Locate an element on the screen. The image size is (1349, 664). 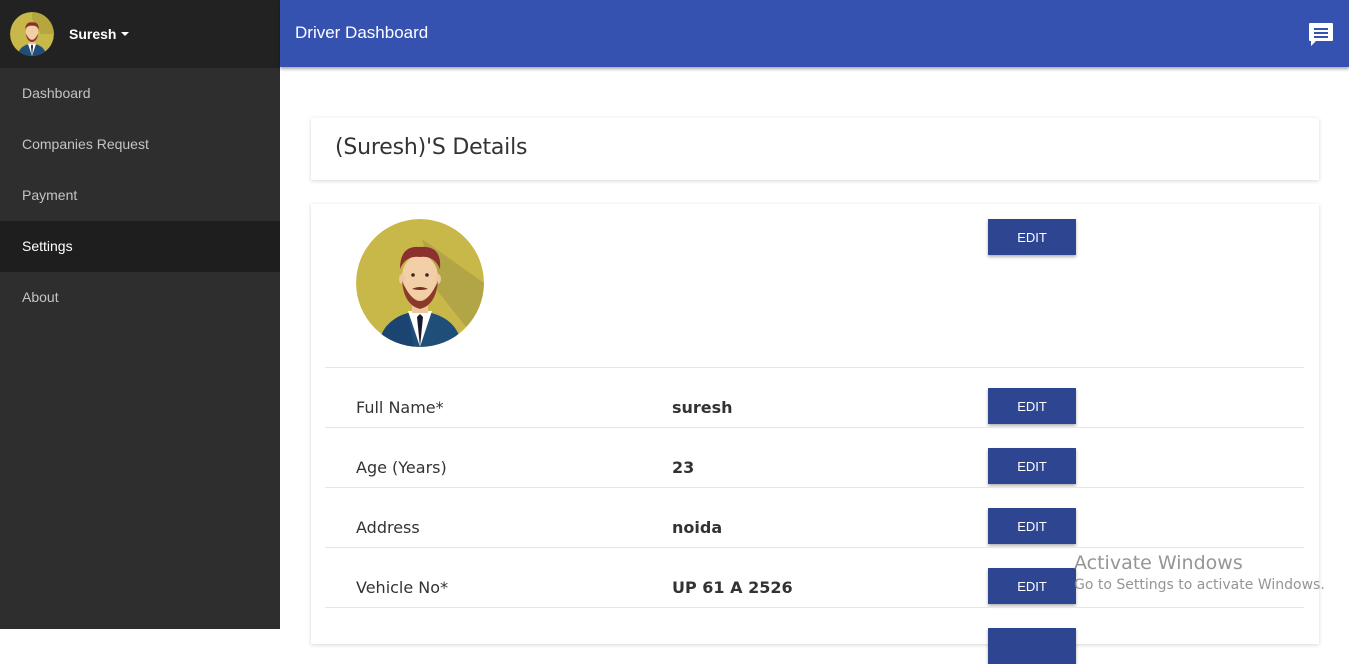
sidebar-item-companies-request: Companies Request is located at coordinates (140, 144).